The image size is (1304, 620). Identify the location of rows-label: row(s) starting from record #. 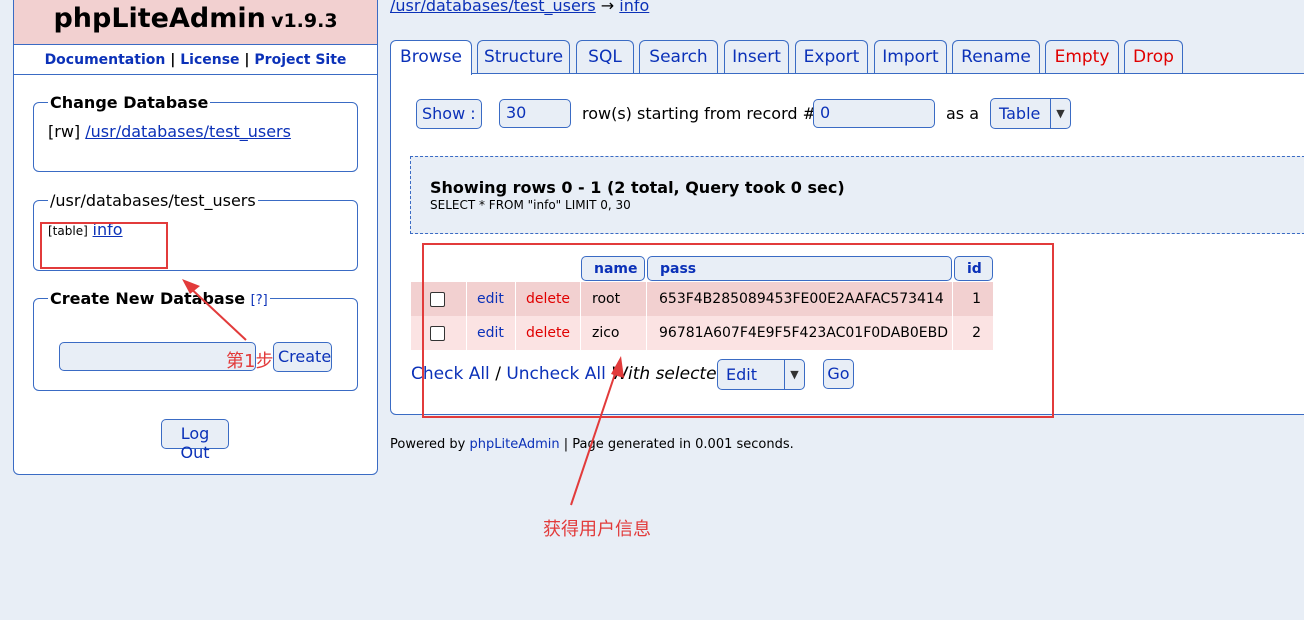
(699, 113).